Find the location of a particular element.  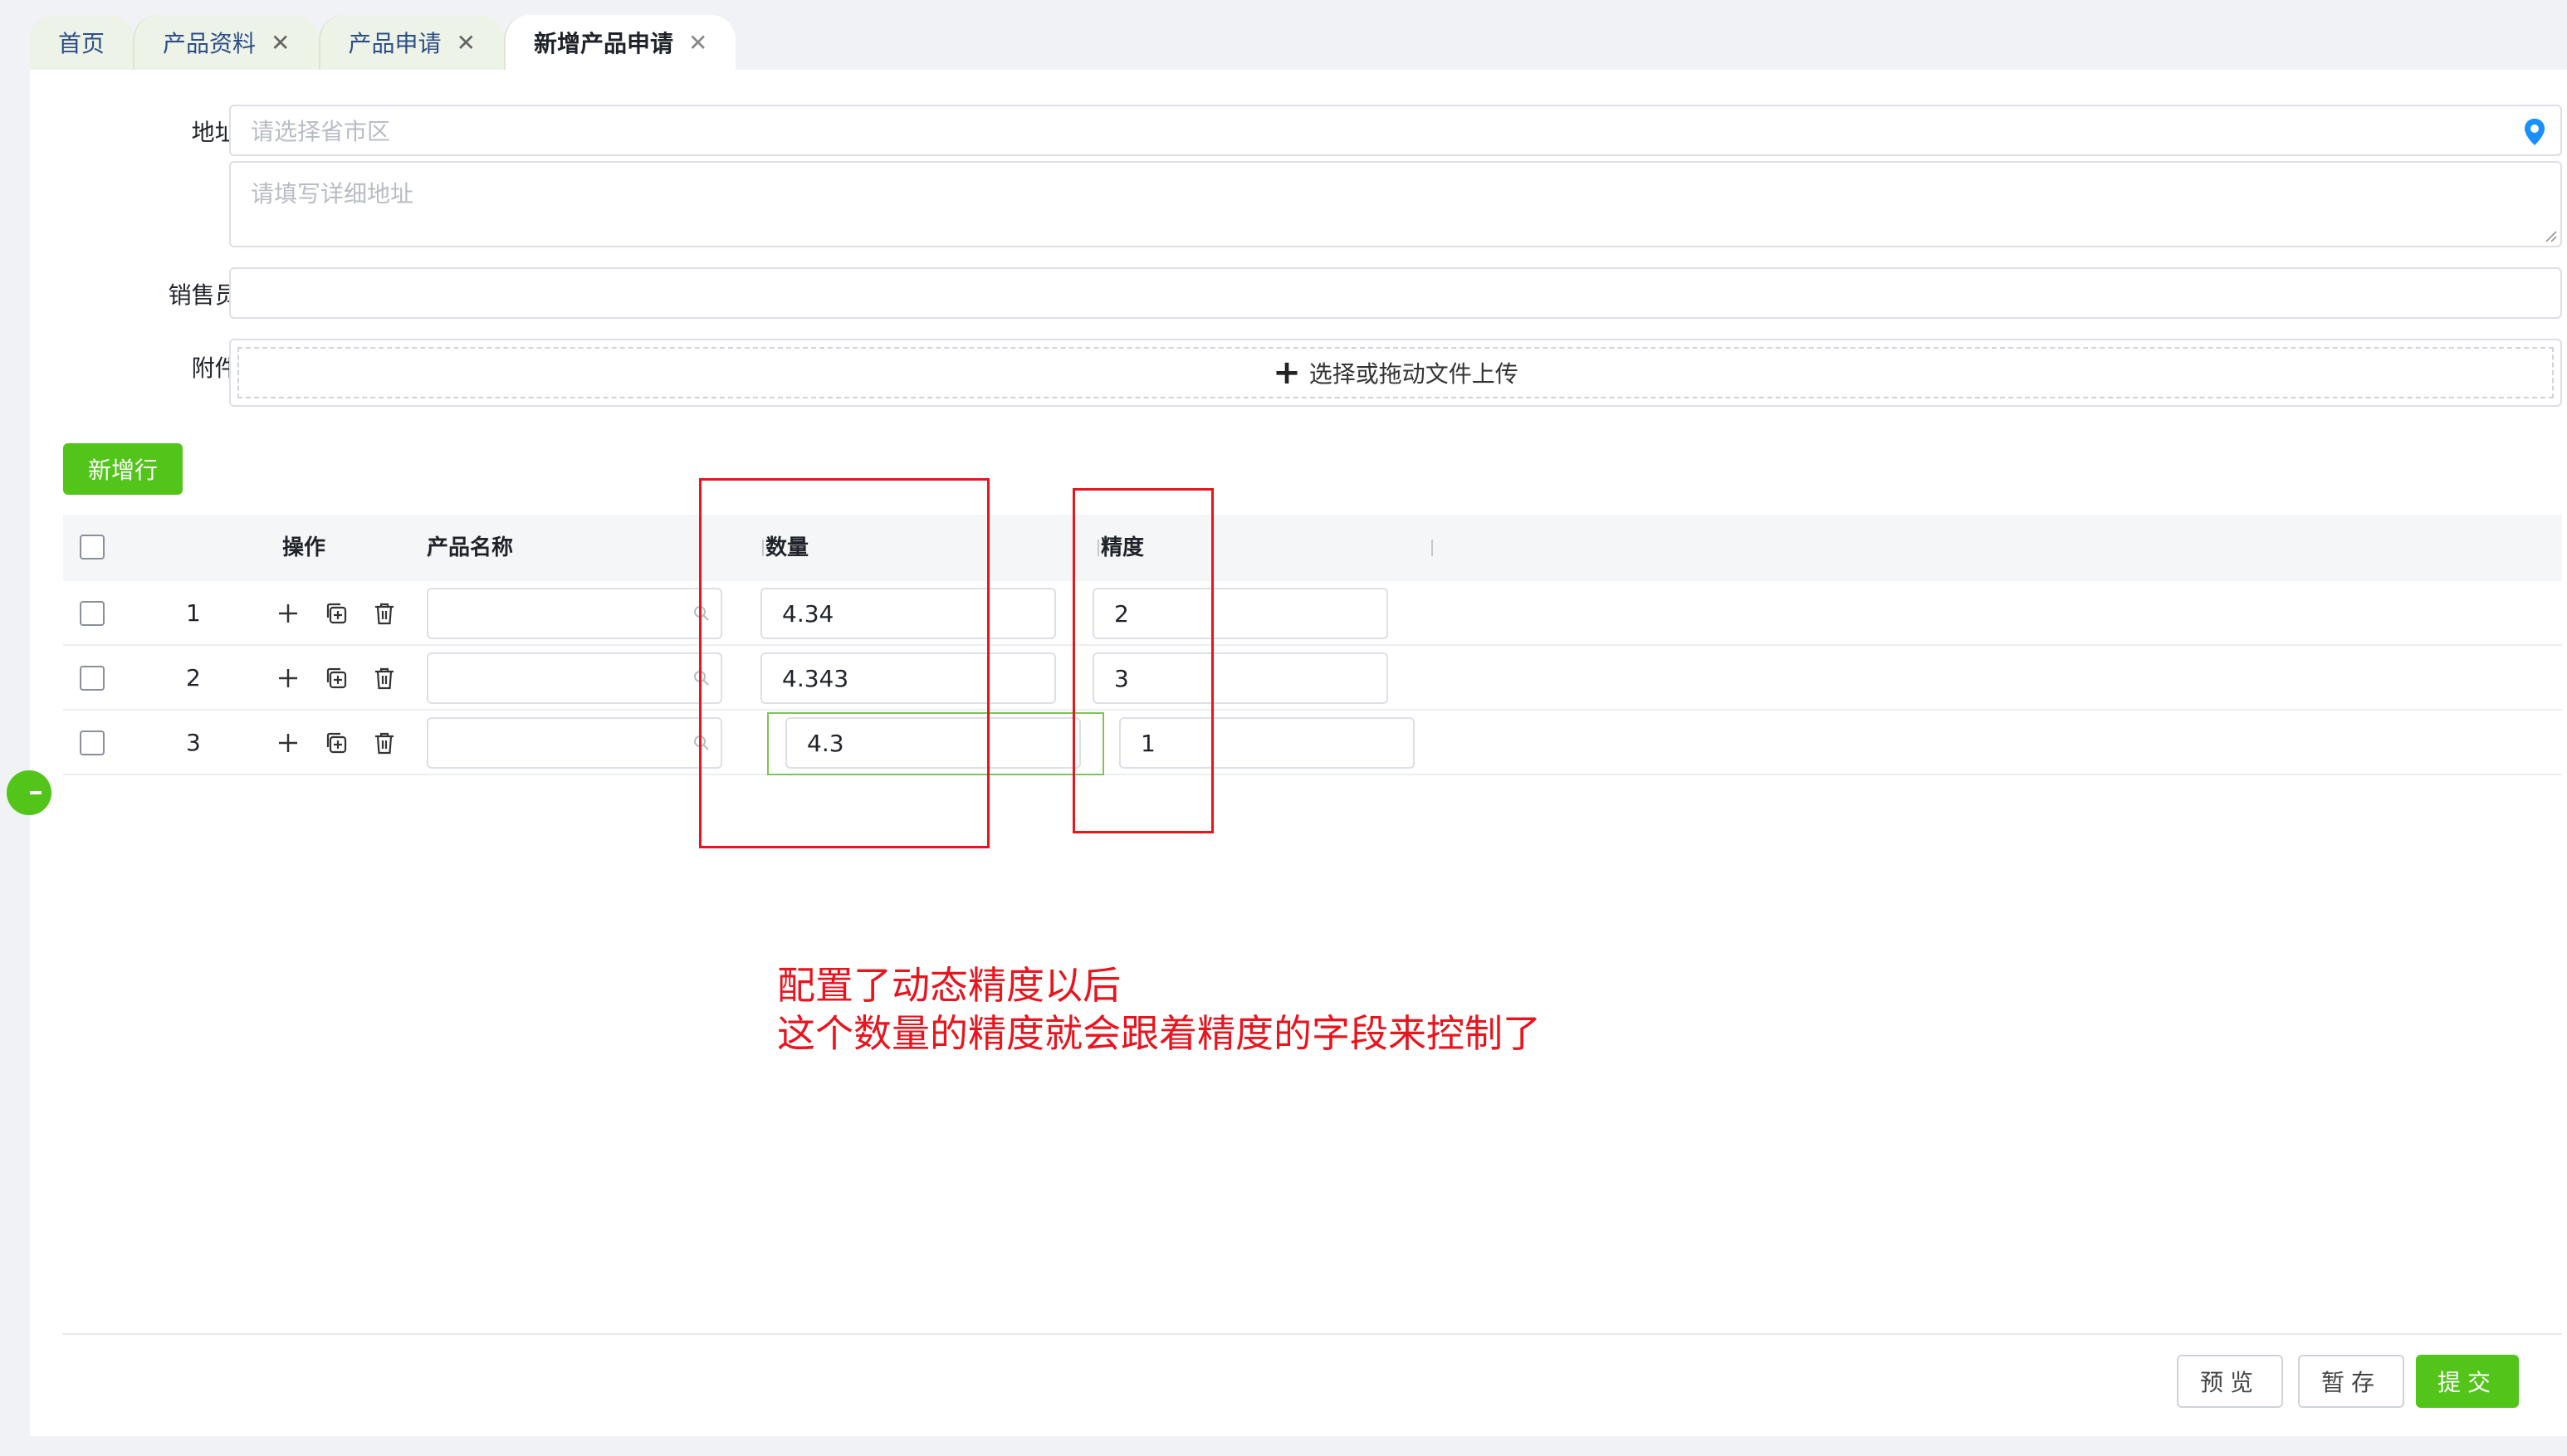

tab-product-application: 产品申请 ✕ is located at coordinates (411, 42).